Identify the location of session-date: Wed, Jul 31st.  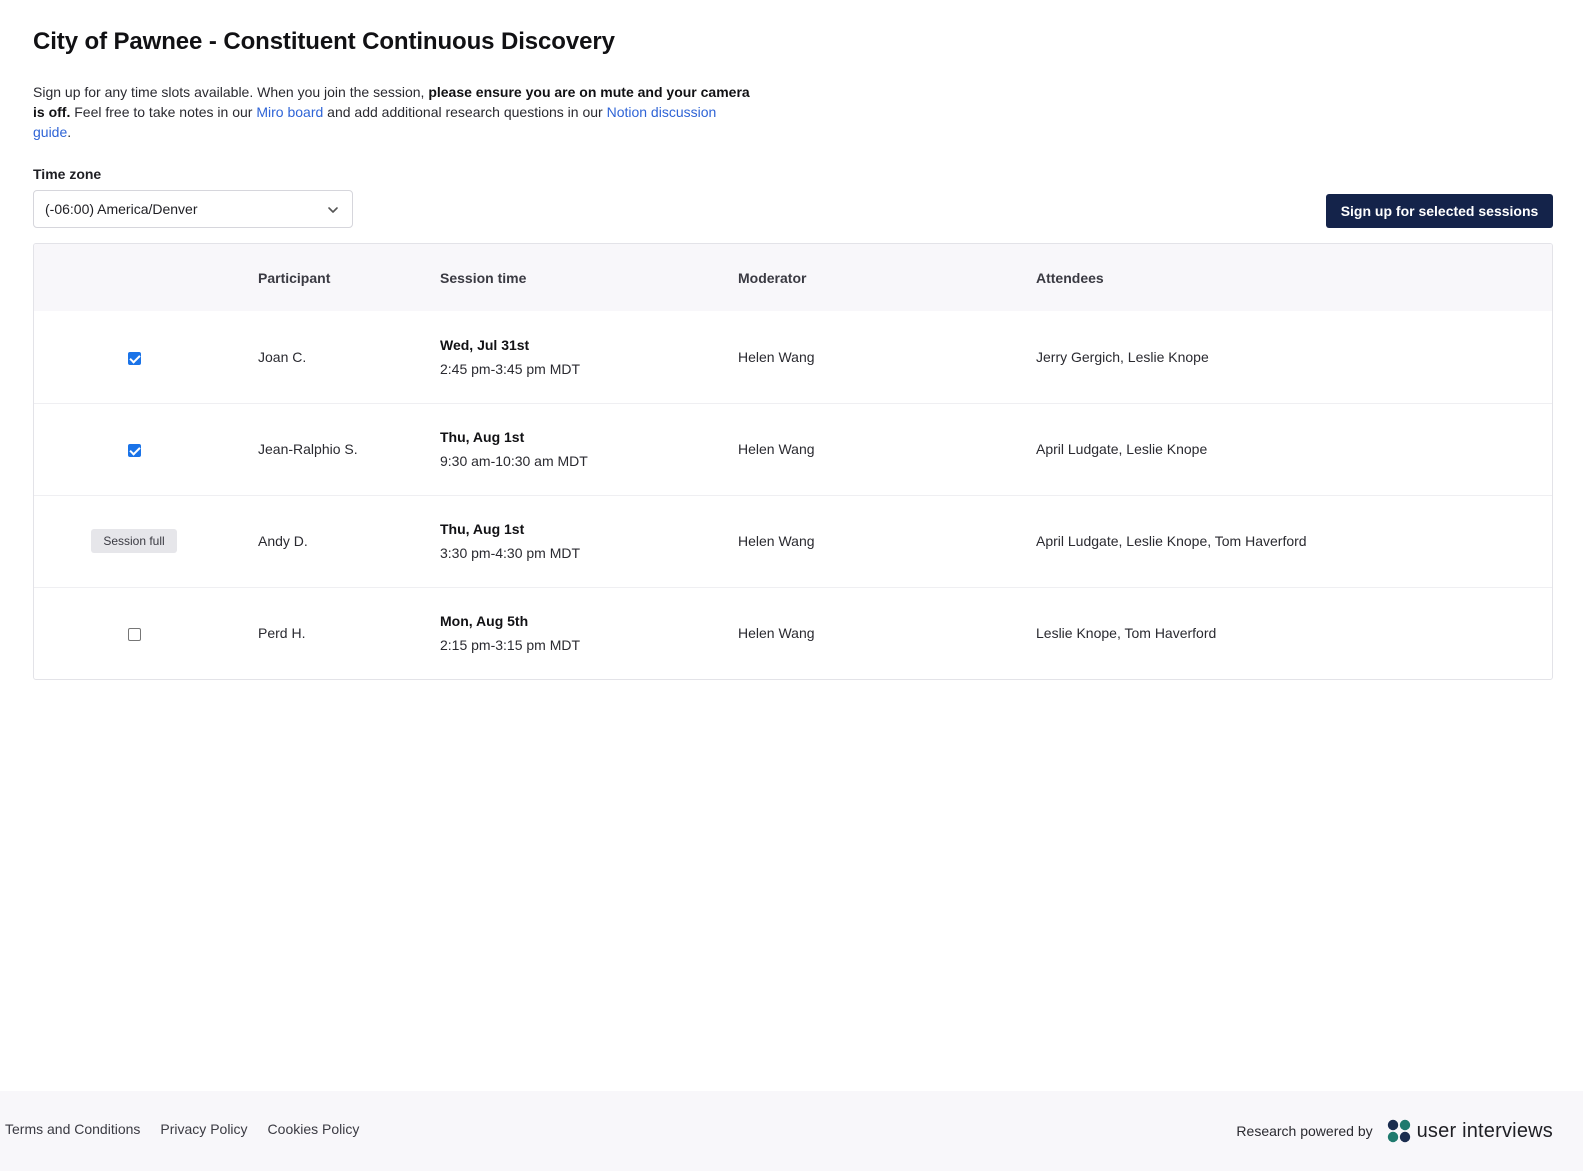
(485, 344).